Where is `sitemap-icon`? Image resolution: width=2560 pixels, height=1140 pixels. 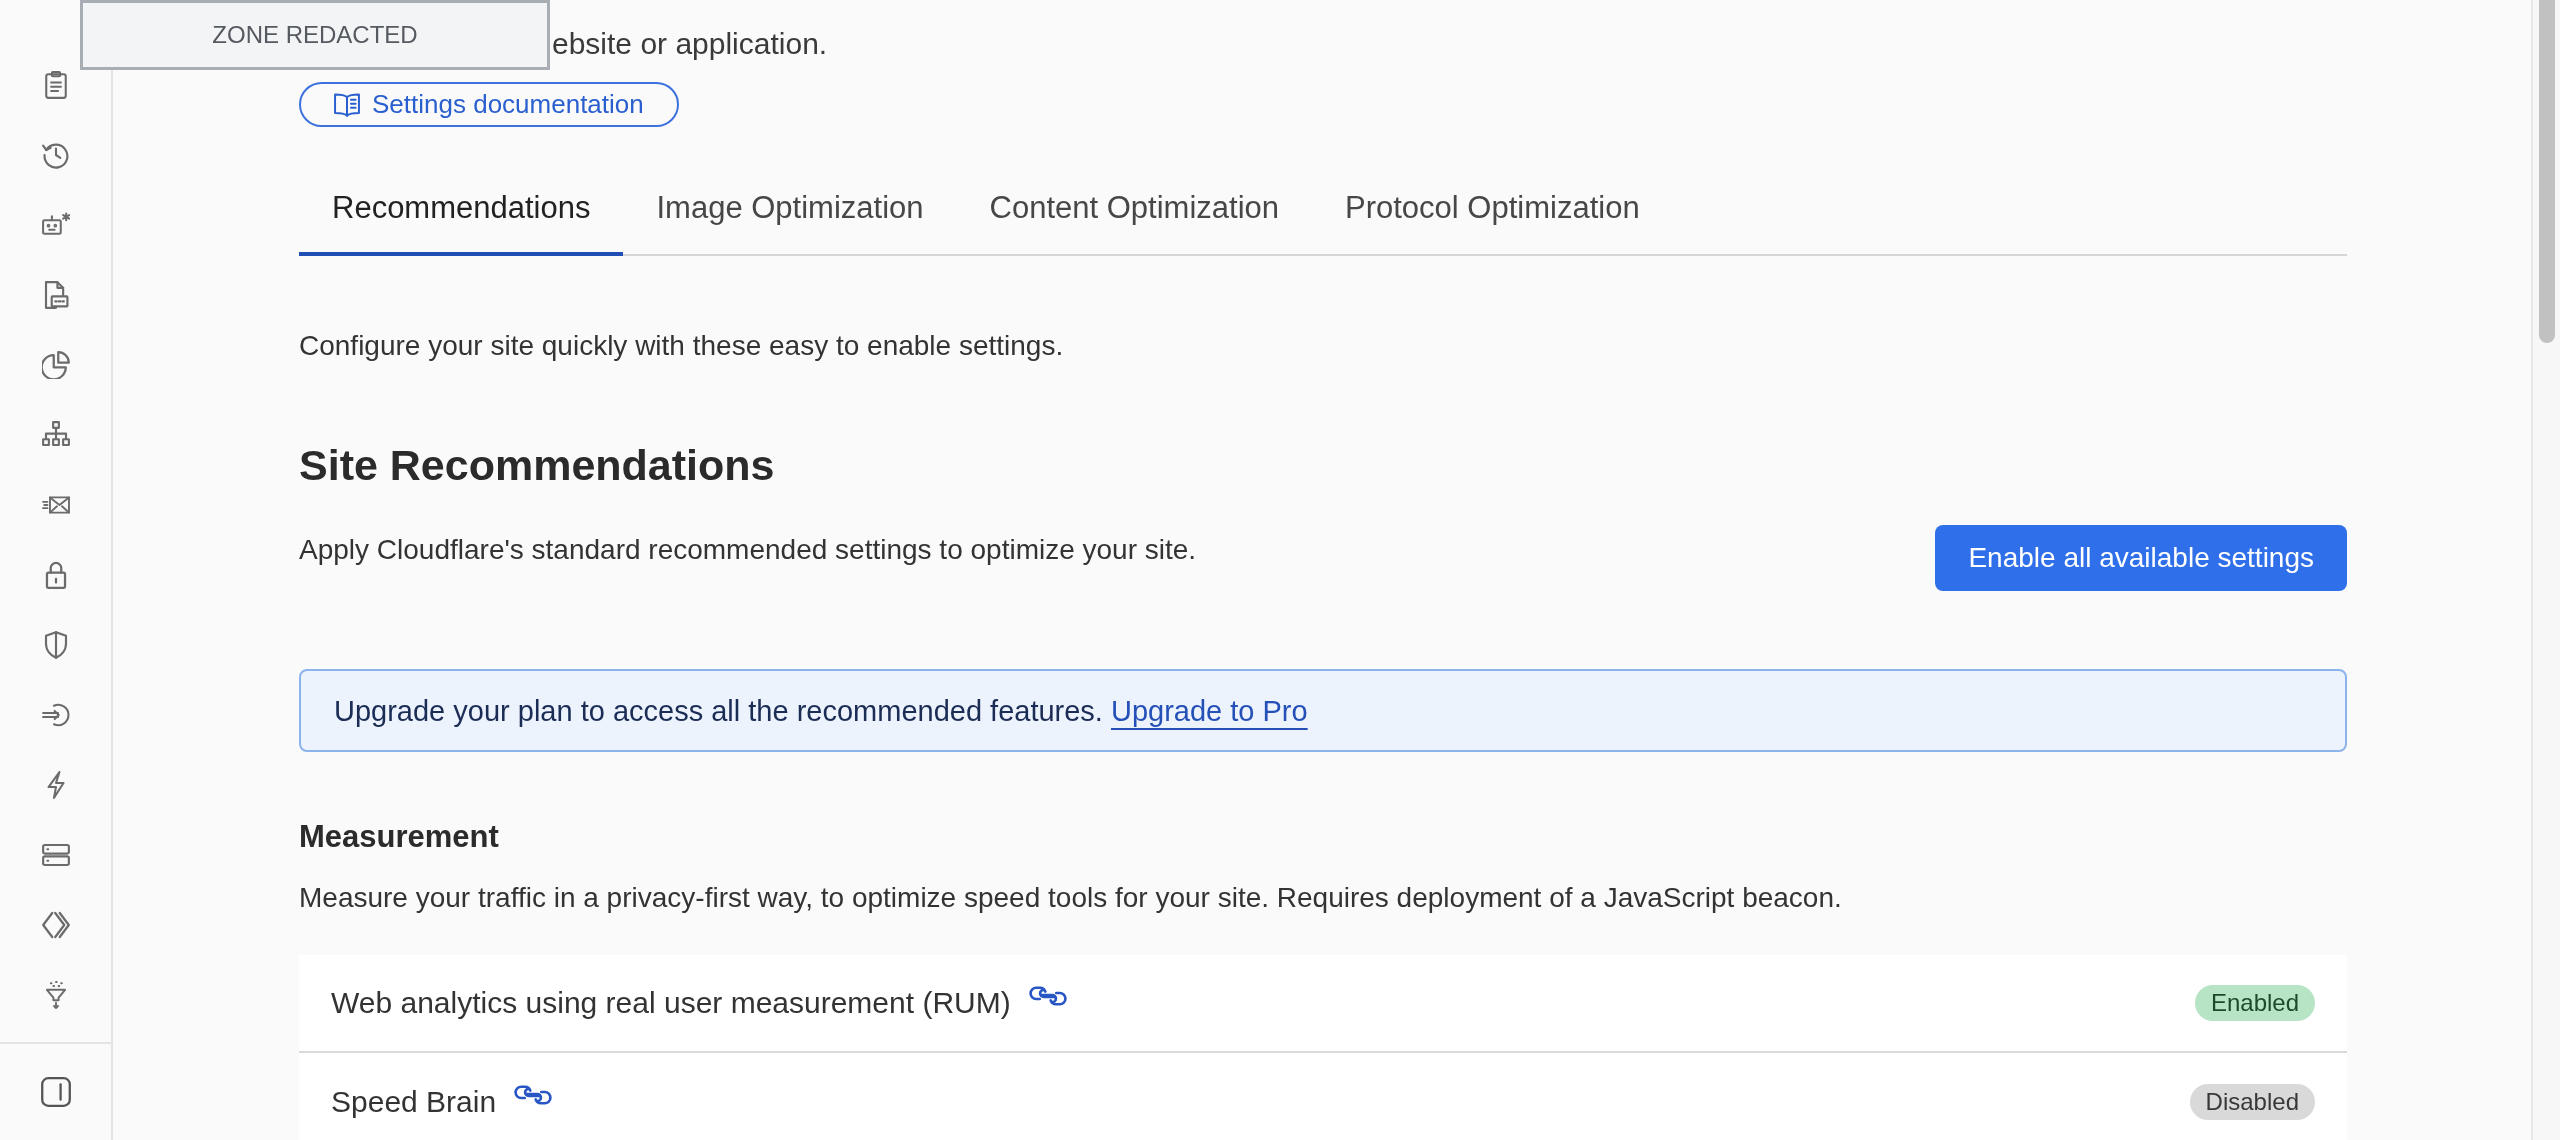 sitemap-icon is located at coordinates (55, 435).